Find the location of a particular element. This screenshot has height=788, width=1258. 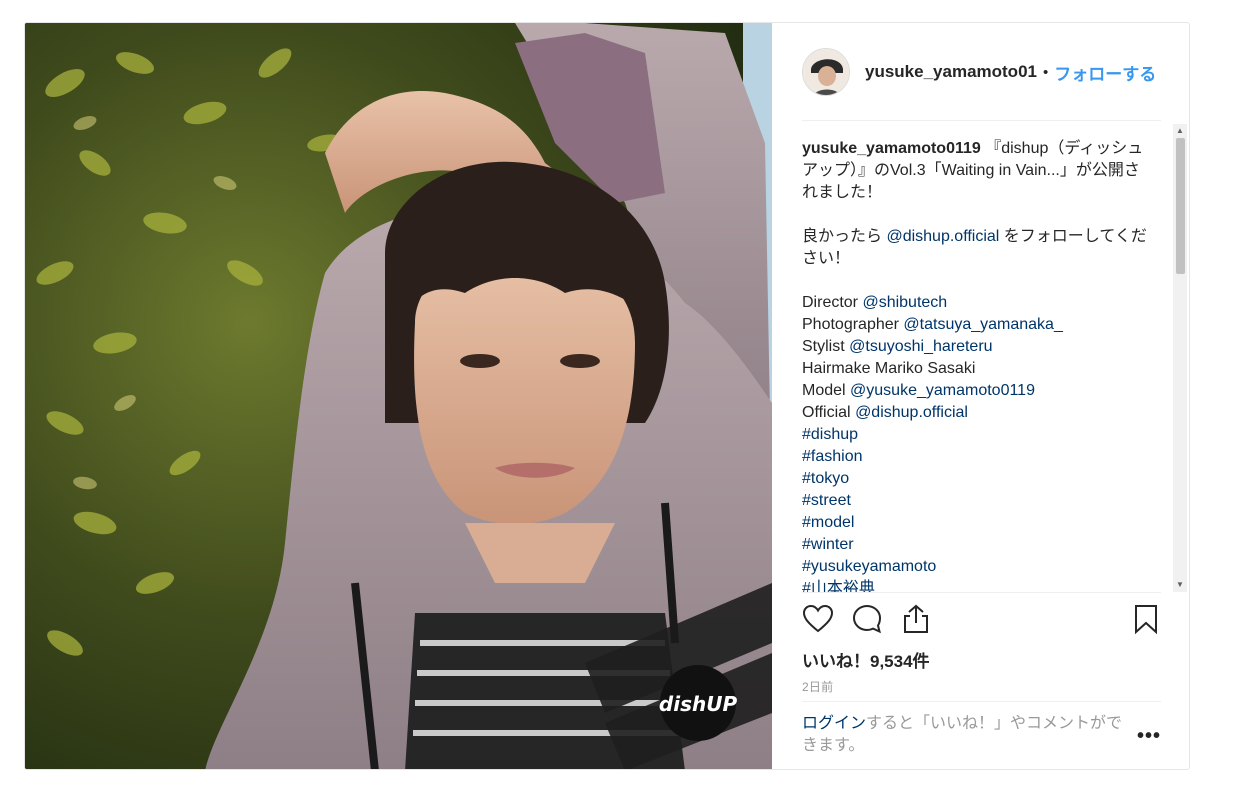

caption-follow-line: 良かったら @dishup.official をフォローしてください！ is located at coordinates (978, 248).